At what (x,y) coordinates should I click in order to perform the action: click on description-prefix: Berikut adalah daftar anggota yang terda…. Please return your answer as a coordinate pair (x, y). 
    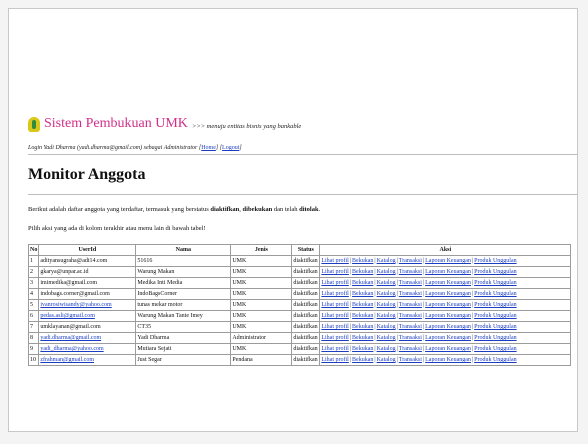
    Looking at the image, I should click on (119, 209).